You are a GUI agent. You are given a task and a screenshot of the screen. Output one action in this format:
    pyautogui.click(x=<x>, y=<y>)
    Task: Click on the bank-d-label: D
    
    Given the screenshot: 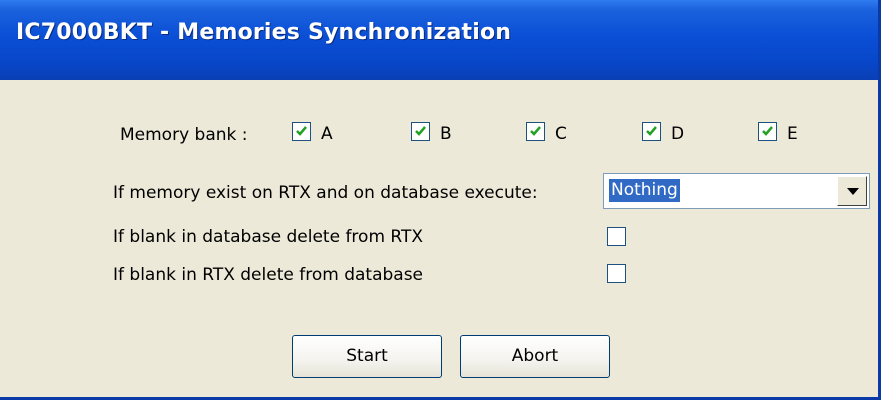 What is the action you would take?
    pyautogui.click(x=678, y=134)
    